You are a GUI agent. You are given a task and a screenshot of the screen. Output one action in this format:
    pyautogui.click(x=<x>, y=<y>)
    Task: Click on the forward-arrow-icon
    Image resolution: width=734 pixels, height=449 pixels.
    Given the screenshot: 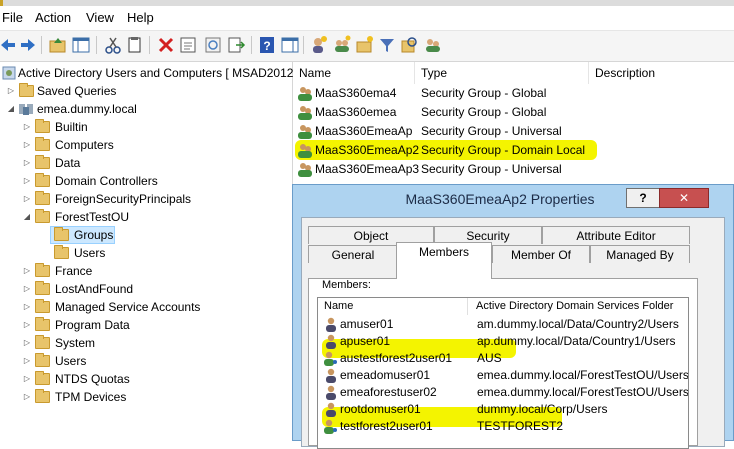 What is the action you would take?
    pyautogui.click(x=28, y=45)
    